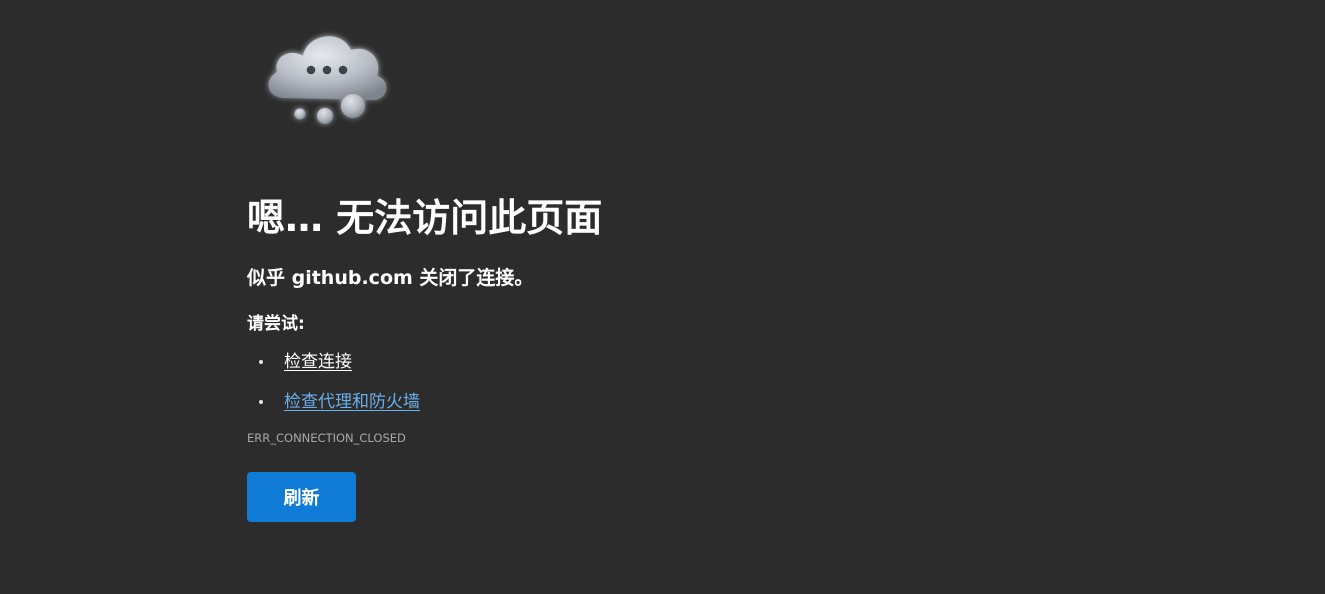 The width and height of the screenshot is (1325, 594). Describe the element at coordinates (597, 362) in the screenshot. I see `list-item: 检查连接` at that location.